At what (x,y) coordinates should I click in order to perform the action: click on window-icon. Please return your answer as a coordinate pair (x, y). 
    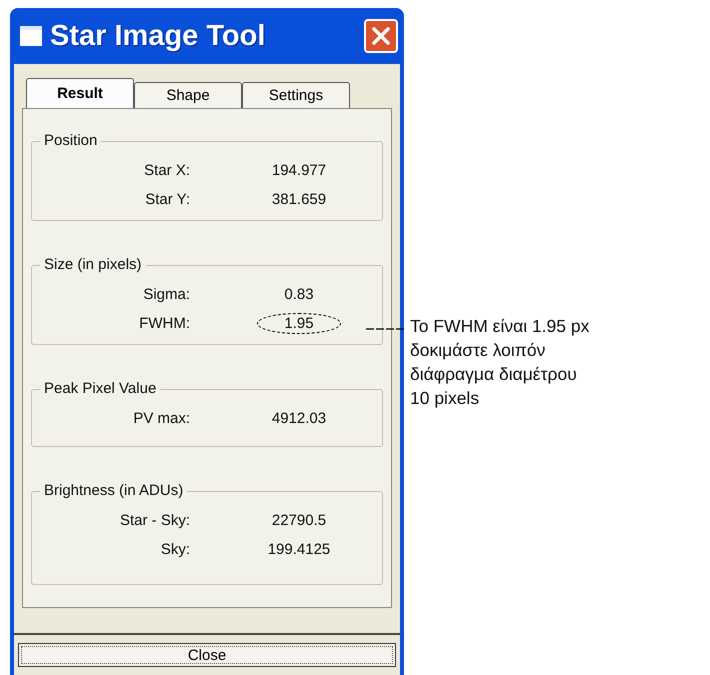
    Looking at the image, I should click on (31, 36).